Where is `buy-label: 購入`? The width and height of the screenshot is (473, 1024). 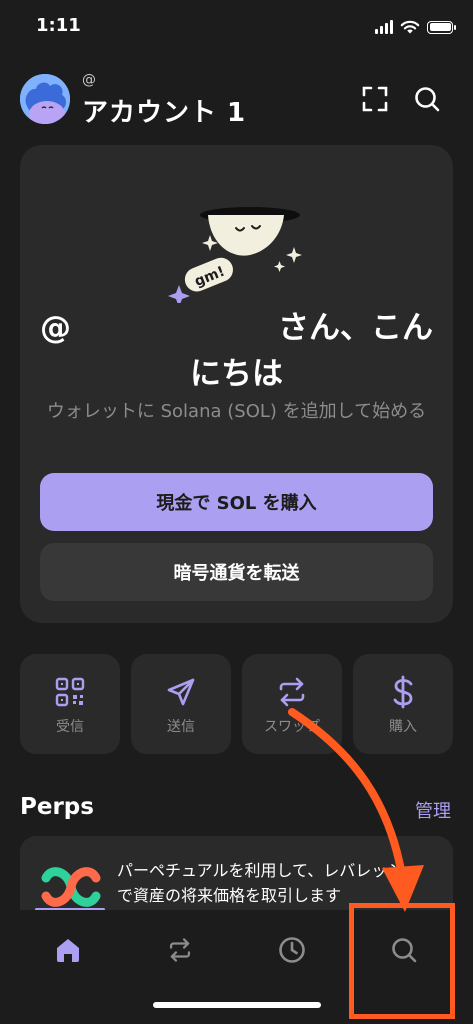 buy-label: 購入 is located at coordinates (403, 727).